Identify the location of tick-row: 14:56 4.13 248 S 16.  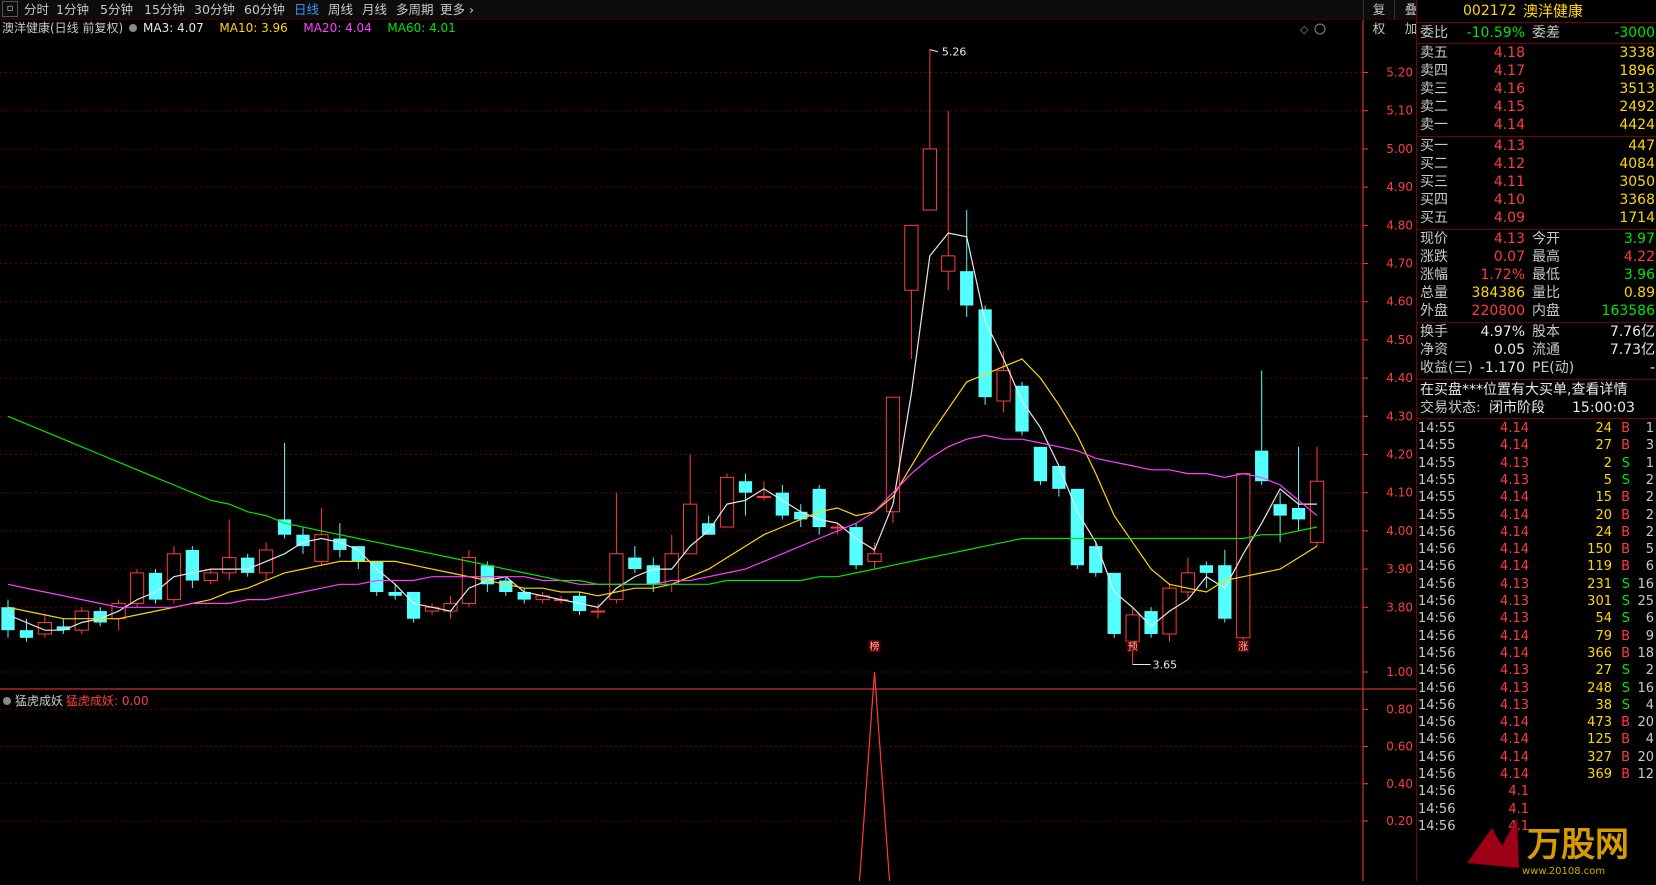
(1536, 689).